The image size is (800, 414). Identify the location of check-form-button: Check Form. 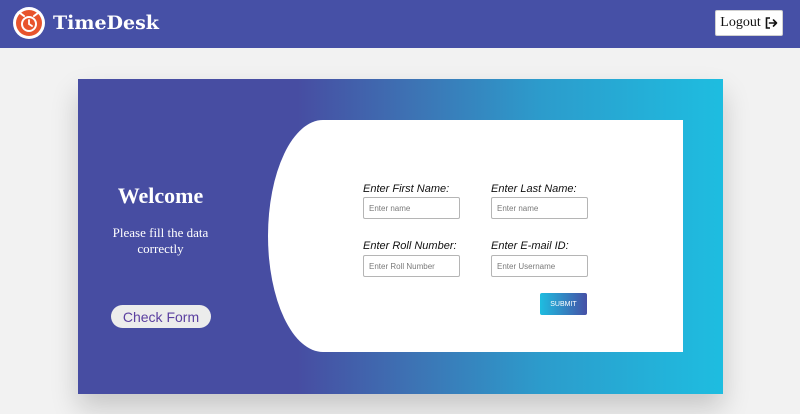
(161, 316).